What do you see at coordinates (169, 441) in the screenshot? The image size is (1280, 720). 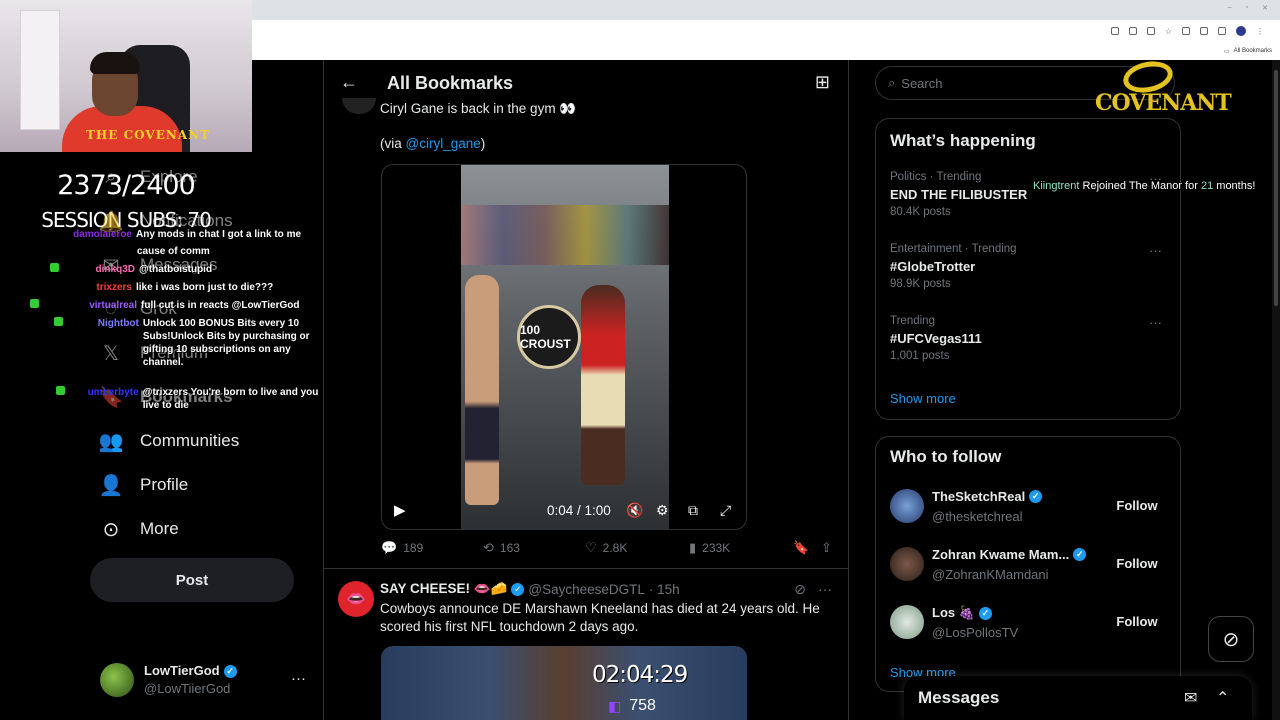 I see `nav-communities: 👥 Communities` at bounding box center [169, 441].